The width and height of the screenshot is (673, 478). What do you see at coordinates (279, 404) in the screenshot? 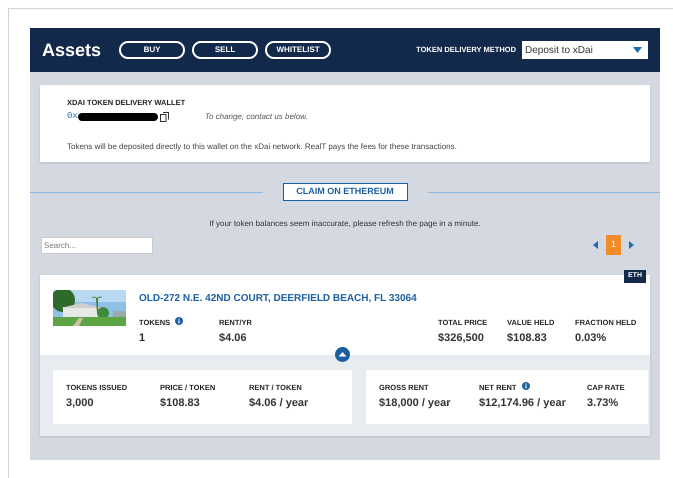
I see `stat-value: $4.06 / year` at bounding box center [279, 404].